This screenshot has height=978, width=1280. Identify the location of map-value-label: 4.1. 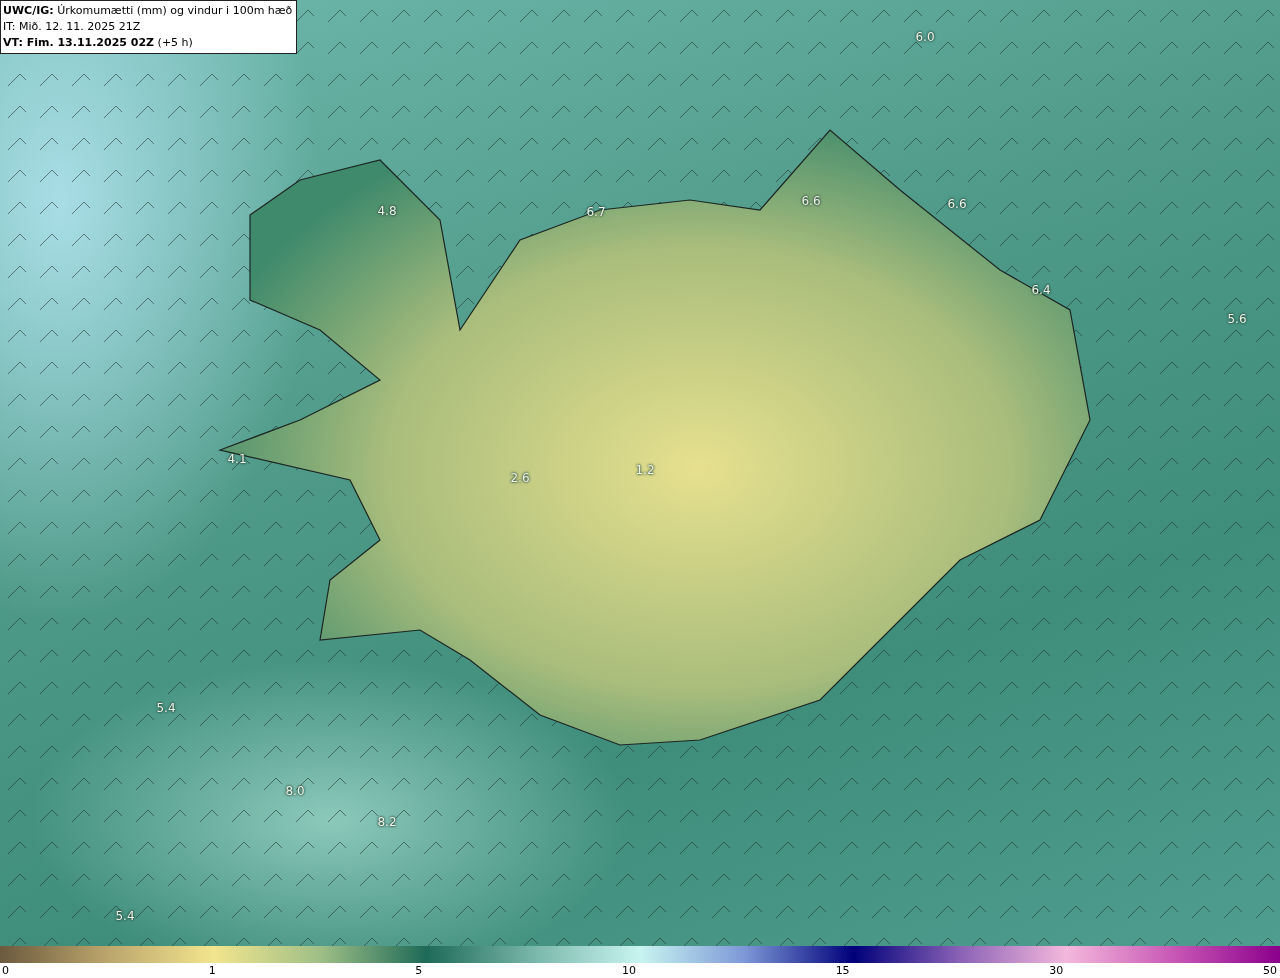
(237, 459).